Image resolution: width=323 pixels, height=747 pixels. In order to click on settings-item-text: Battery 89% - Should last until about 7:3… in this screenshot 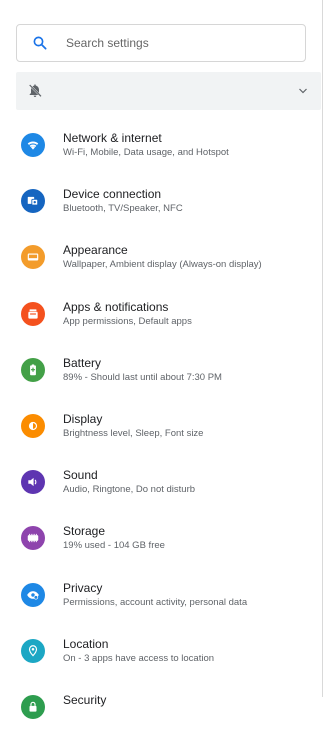, I will do `click(142, 370)`.